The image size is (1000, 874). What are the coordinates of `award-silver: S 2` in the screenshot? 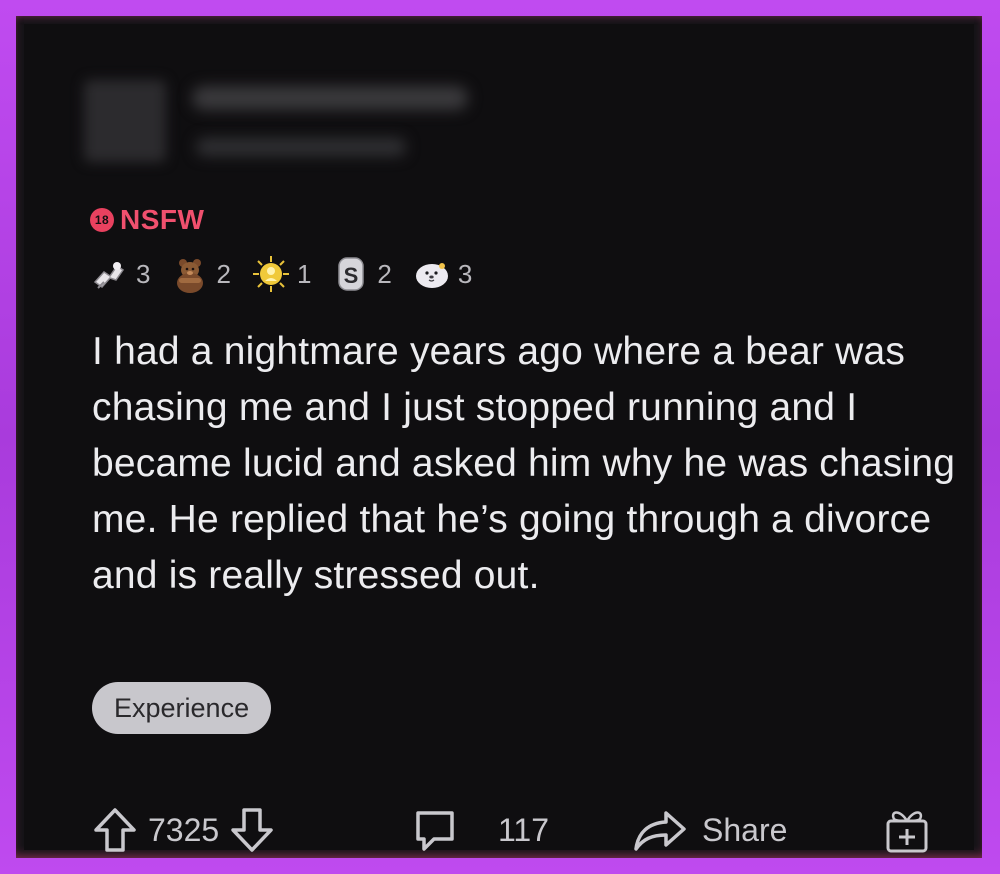 It's located at (361, 274).